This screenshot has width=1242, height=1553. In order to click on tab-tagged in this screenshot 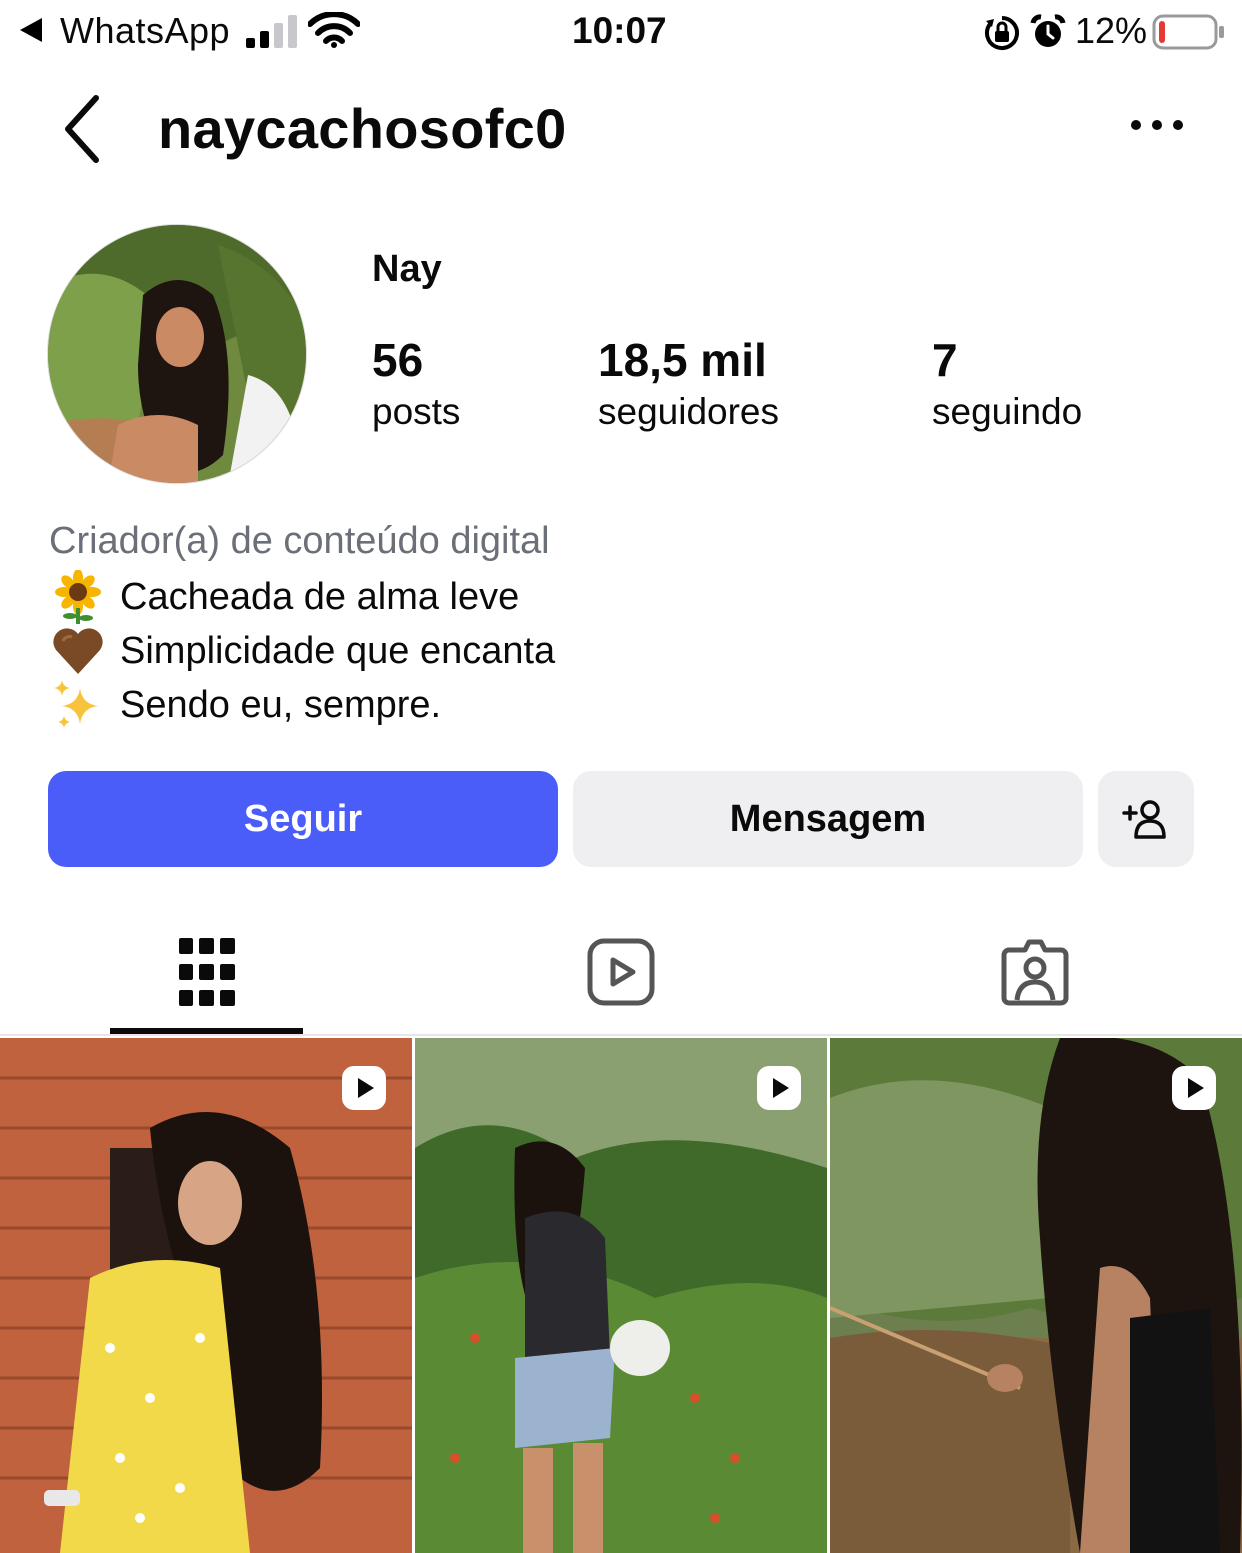, I will do `click(1034, 972)`.